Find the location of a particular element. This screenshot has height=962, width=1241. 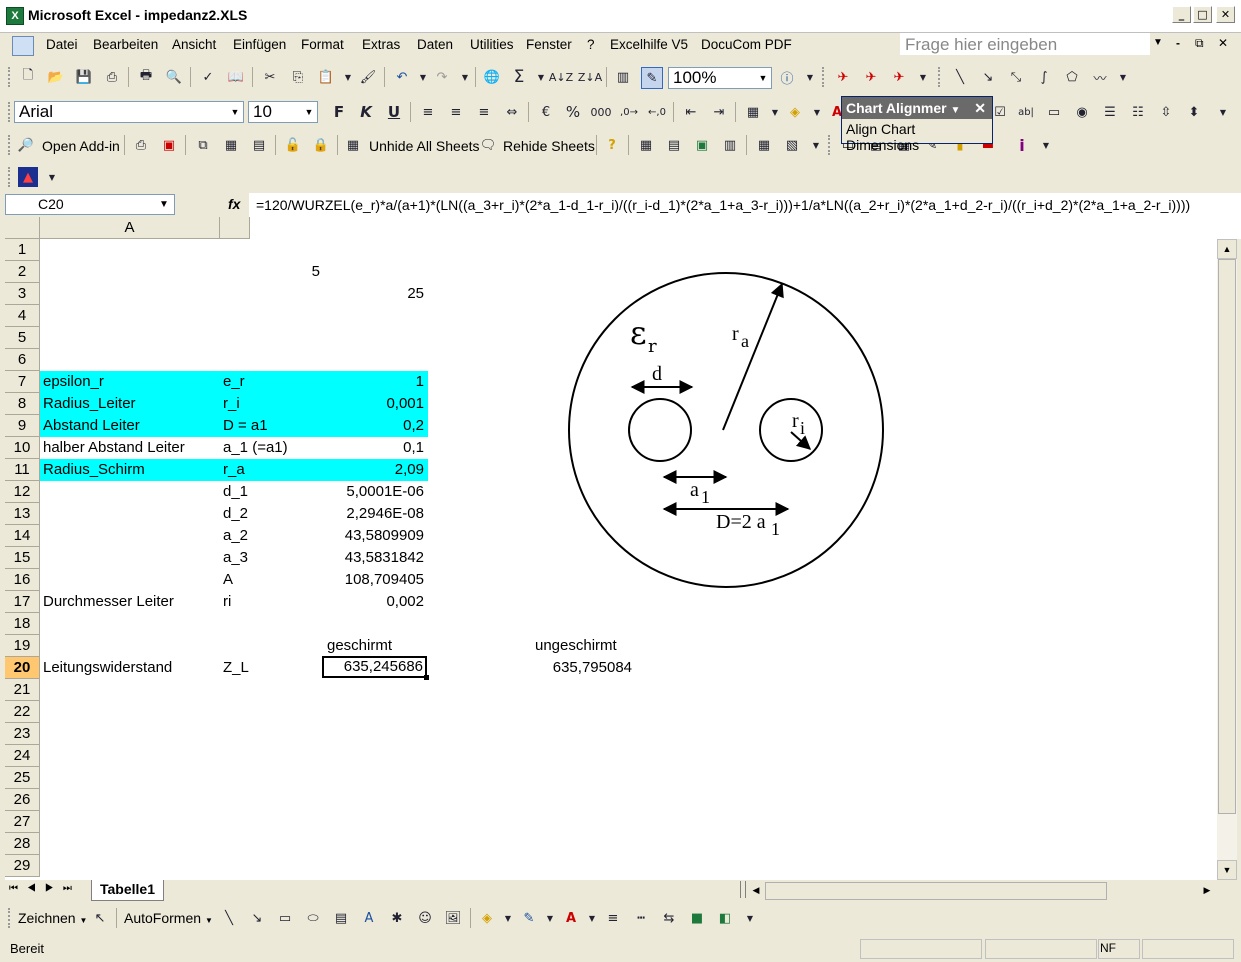

help-icon: ⓘ is located at coordinates (787, 77).